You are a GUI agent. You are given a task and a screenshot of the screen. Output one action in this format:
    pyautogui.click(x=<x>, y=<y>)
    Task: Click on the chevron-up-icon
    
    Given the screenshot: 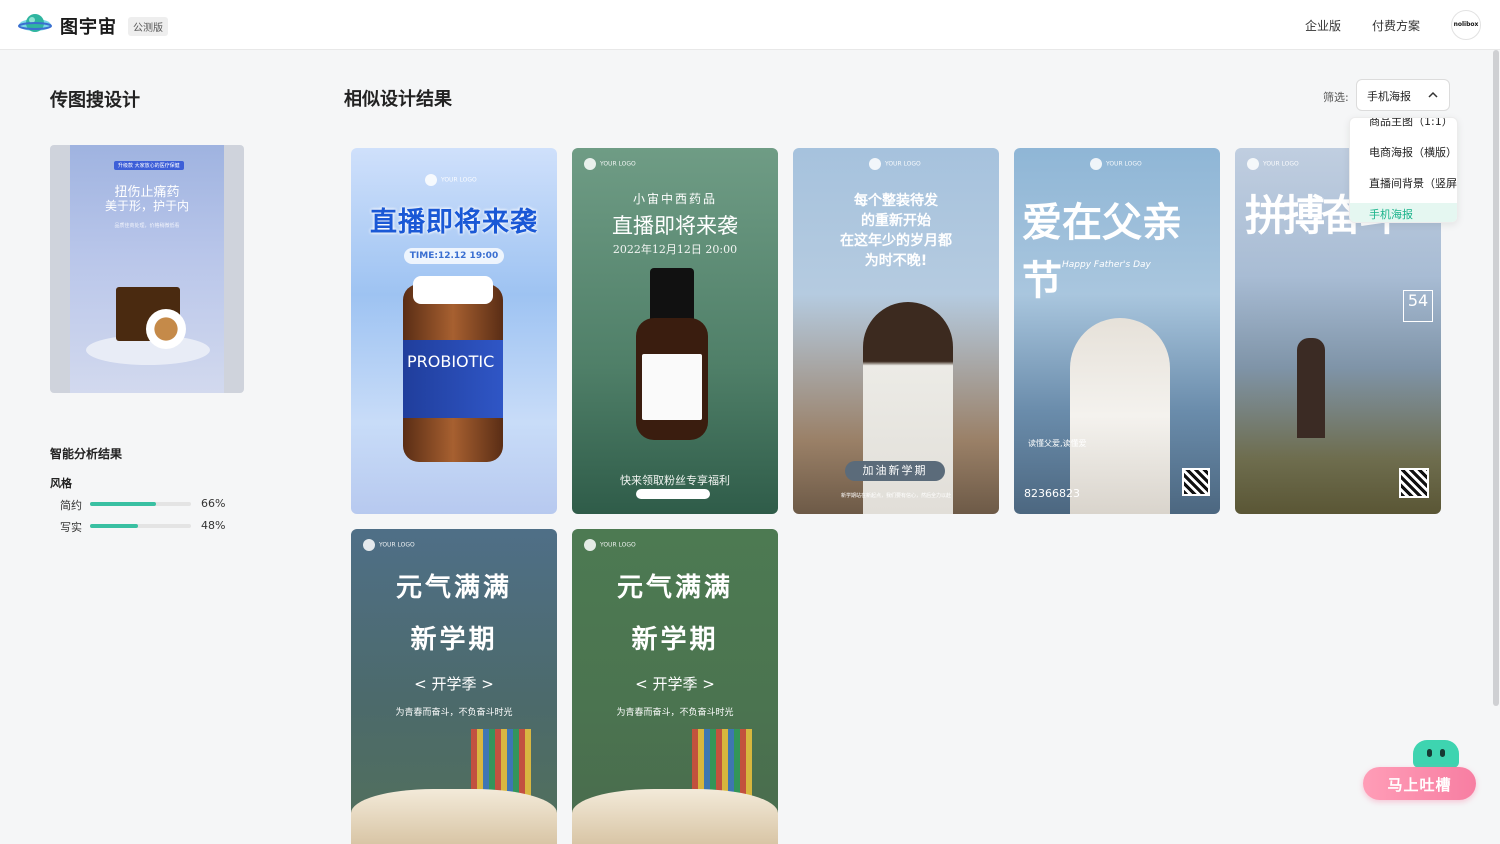 What is the action you would take?
    pyautogui.click(x=1433, y=94)
    